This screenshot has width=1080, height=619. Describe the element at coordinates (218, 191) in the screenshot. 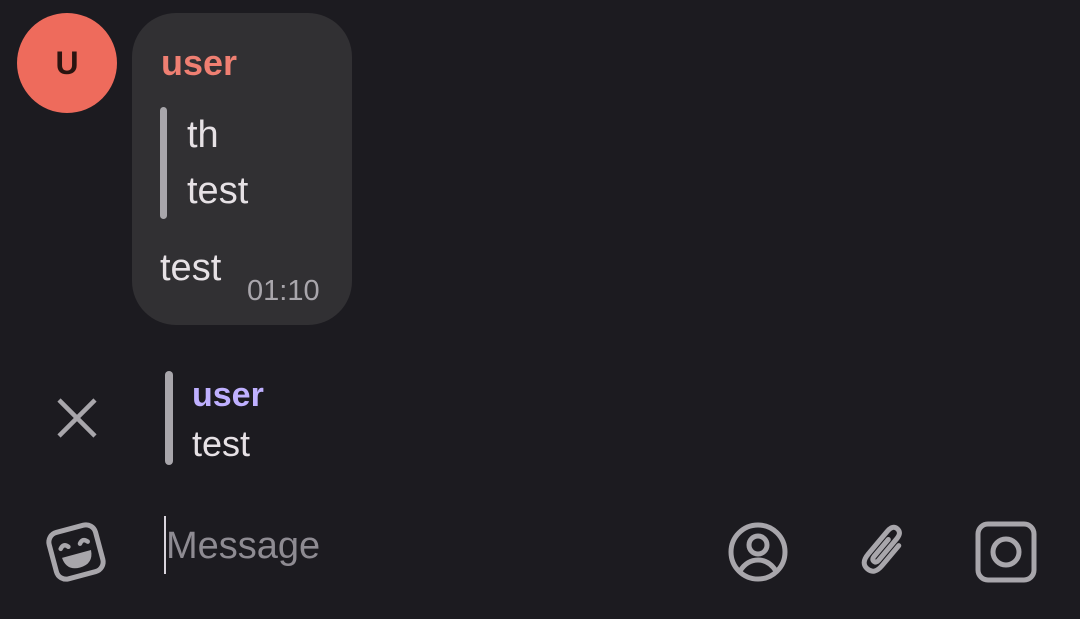

I see `quoted-line: test` at that location.